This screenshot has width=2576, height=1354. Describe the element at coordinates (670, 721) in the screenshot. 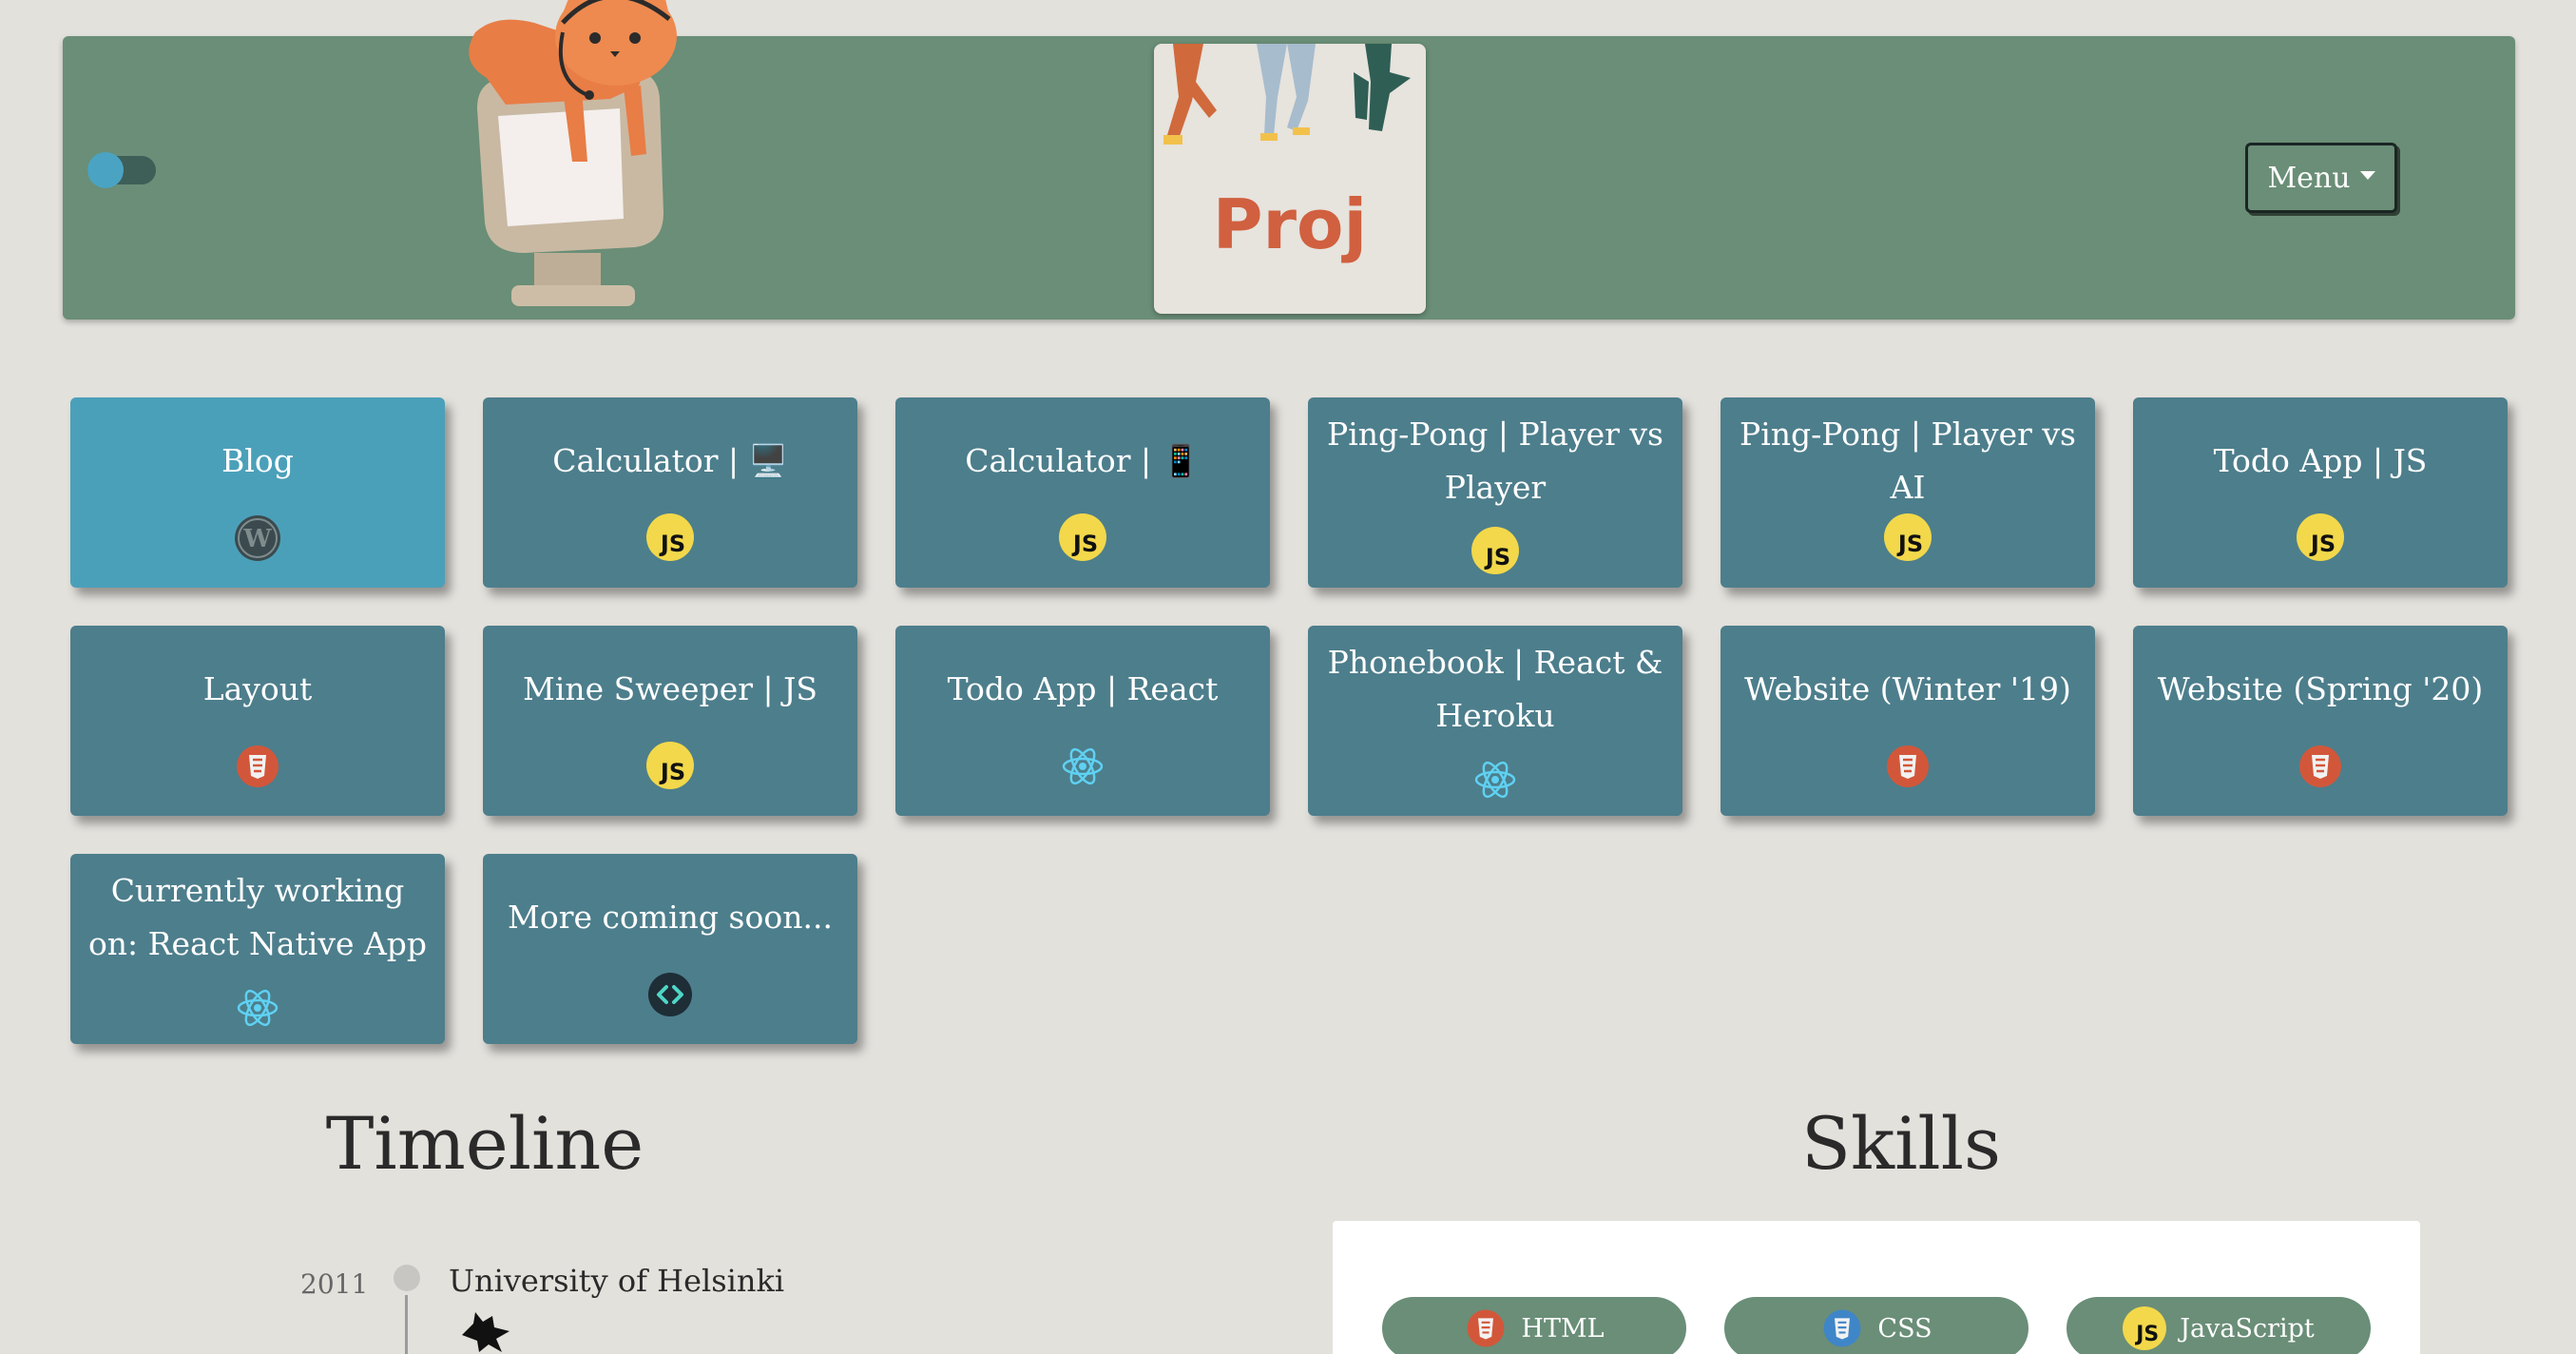

I see `project-card-minesweeper: Mine Sweeper | JS JS` at that location.